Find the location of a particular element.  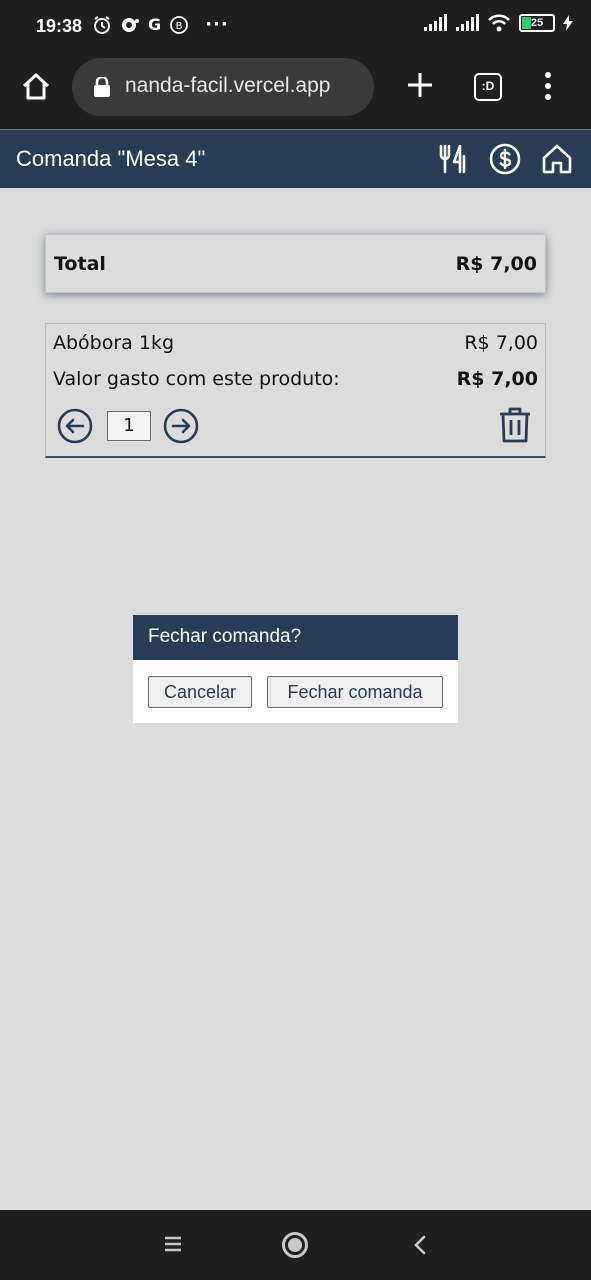

utensils-icon is located at coordinates (453, 159).